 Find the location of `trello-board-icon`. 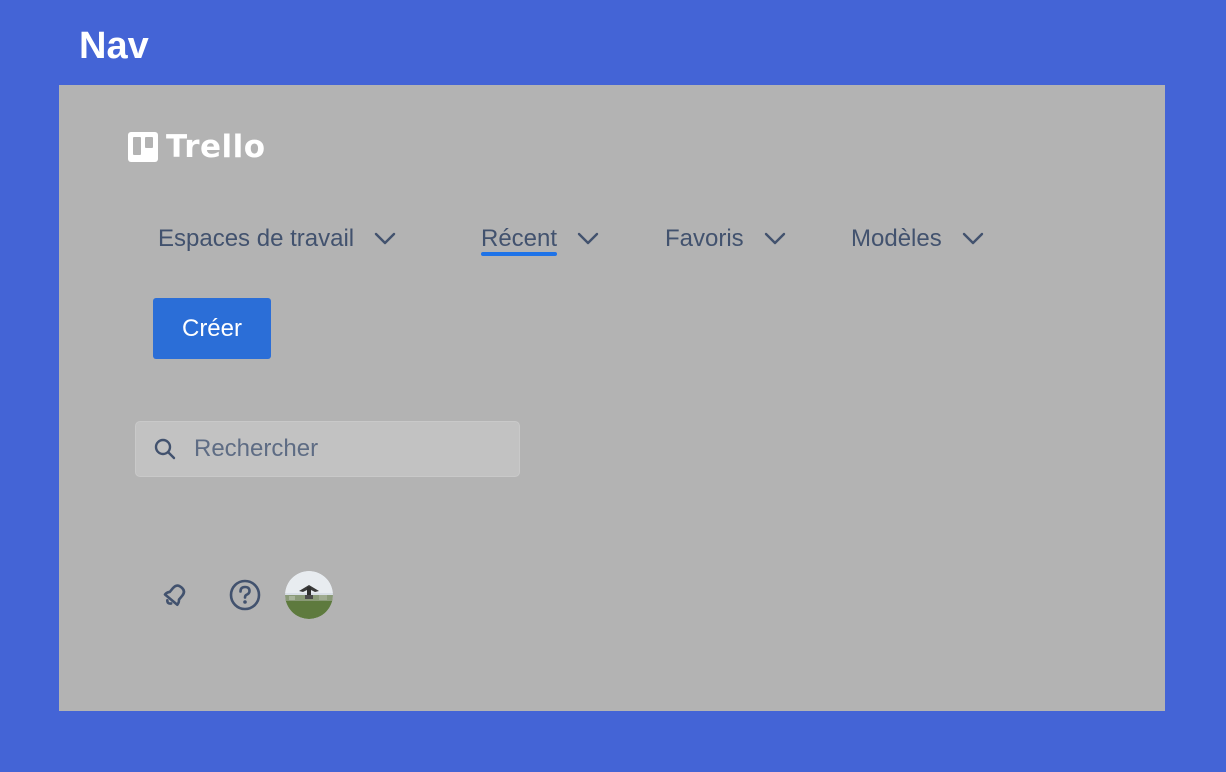

trello-board-icon is located at coordinates (143, 147).